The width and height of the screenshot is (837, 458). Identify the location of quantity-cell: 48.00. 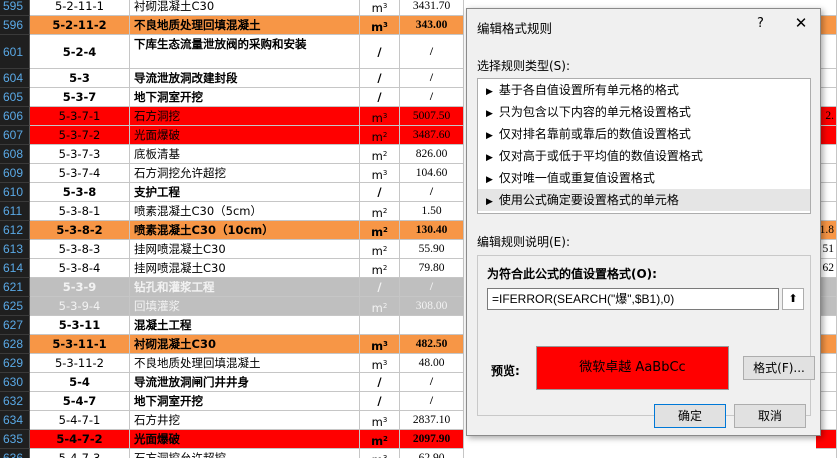
(432, 363).